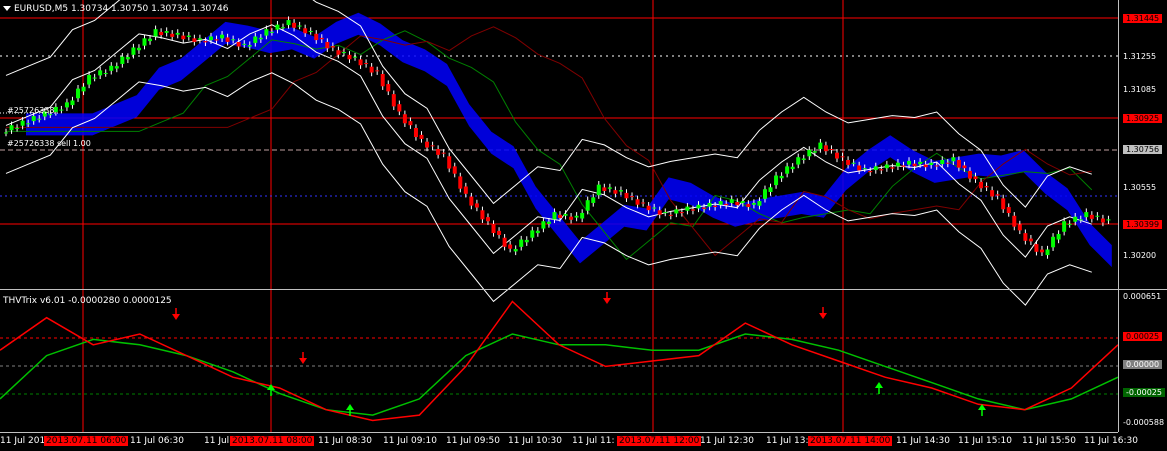 The height and width of the screenshot is (451, 1167). What do you see at coordinates (535, 441) in the screenshot?
I see `time-label: 11 Jul 10:30` at bounding box center [535, 441].